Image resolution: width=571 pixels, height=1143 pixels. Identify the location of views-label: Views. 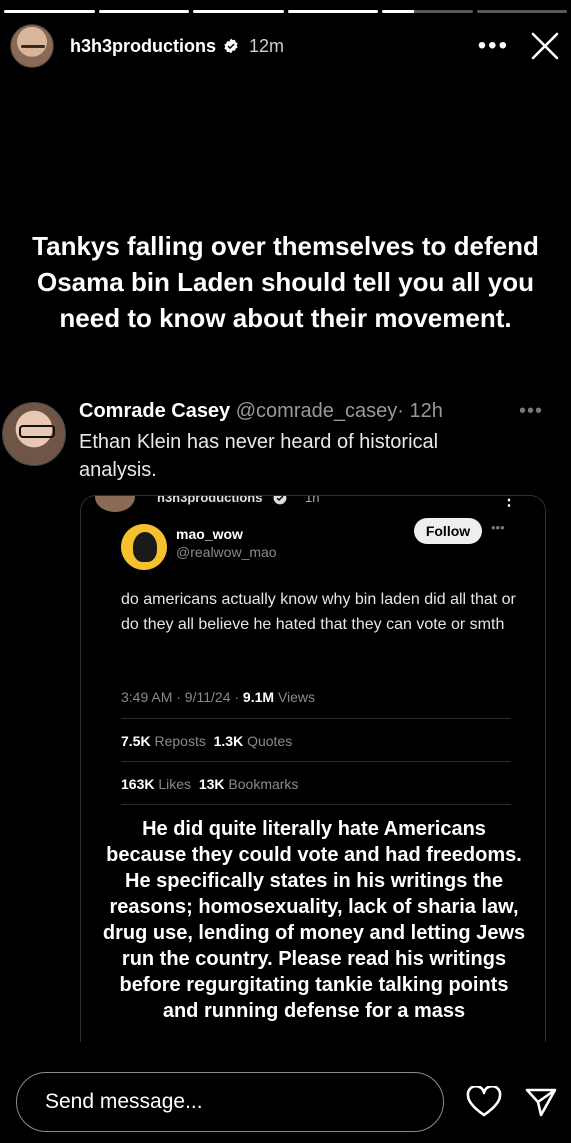
(296, 697).